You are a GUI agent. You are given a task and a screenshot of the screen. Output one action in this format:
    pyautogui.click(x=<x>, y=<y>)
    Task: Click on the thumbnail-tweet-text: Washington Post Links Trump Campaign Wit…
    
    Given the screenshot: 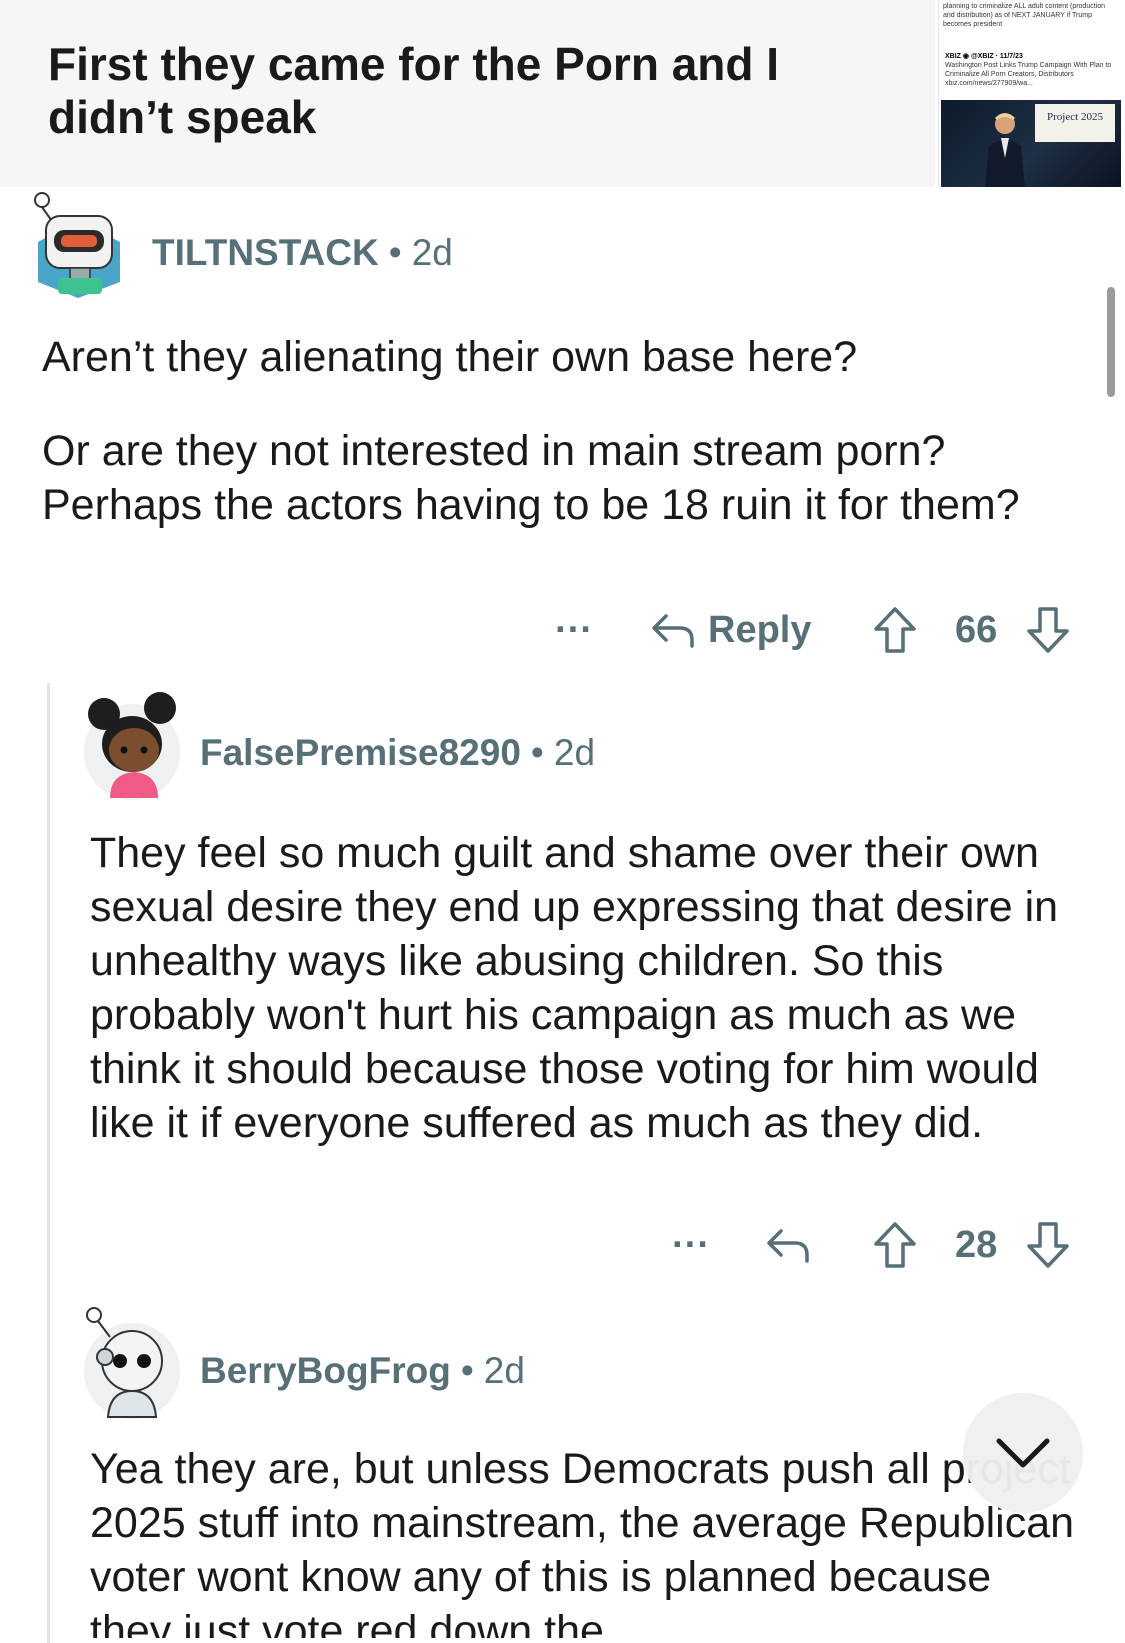 What is the action you would take?
    pyautogui.click(x=1028, y=74)
    